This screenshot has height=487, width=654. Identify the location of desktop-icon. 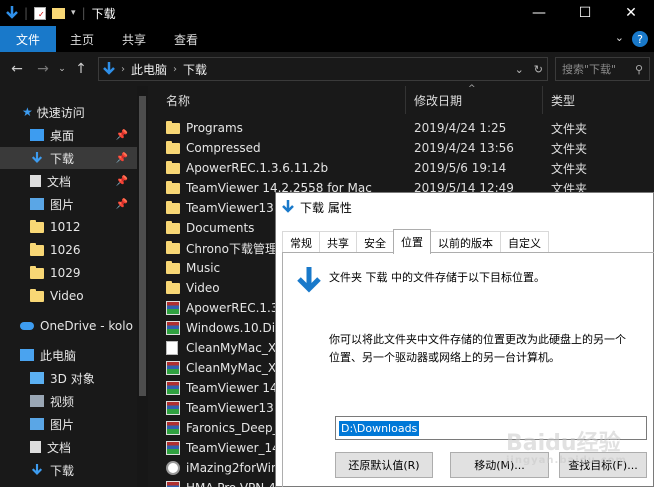
(37, 135).